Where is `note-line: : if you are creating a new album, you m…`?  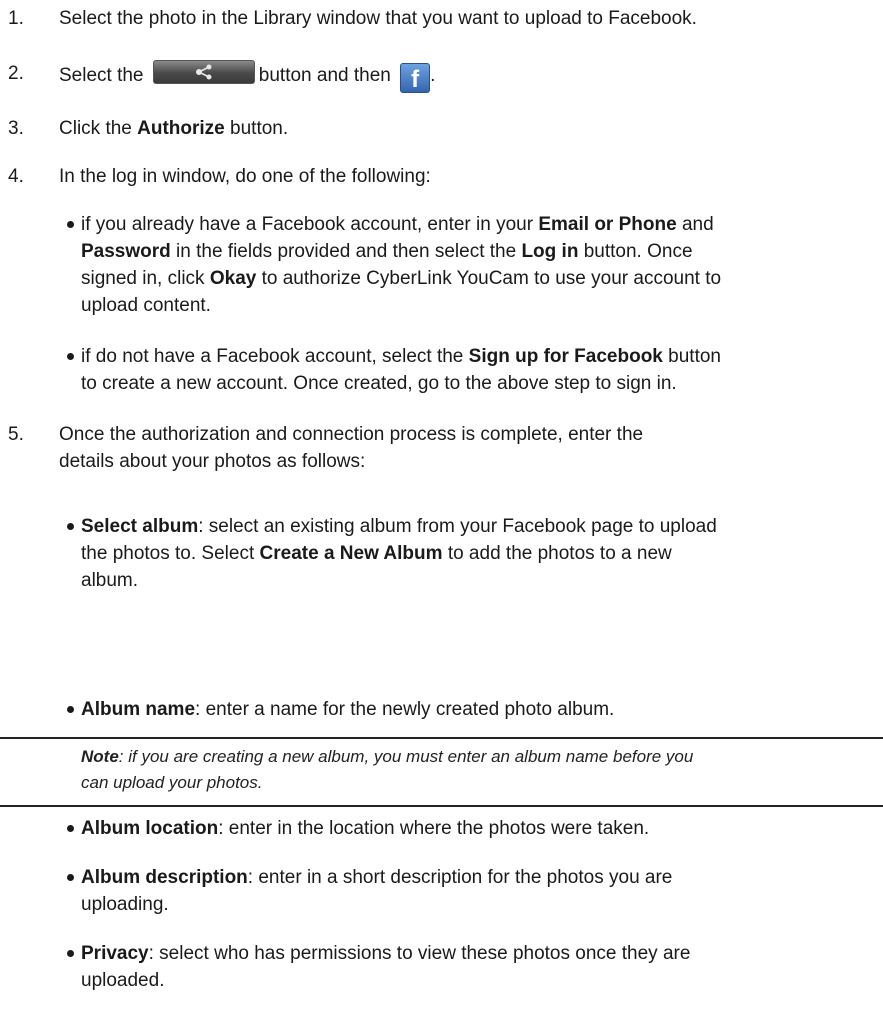 note-line: : if you are creating a new album, you m… is located at coordinates (406, 756).